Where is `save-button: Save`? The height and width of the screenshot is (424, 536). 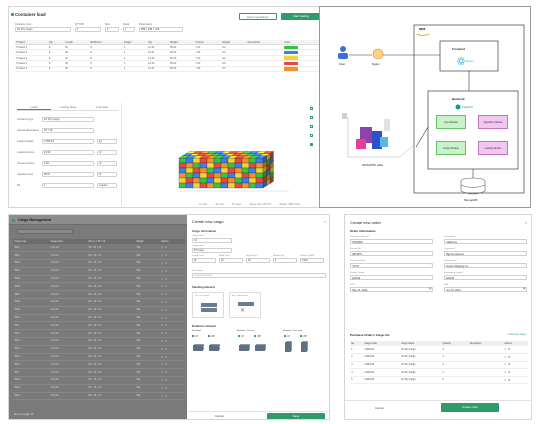
save-button: Save is located at coordinates (296, 416).